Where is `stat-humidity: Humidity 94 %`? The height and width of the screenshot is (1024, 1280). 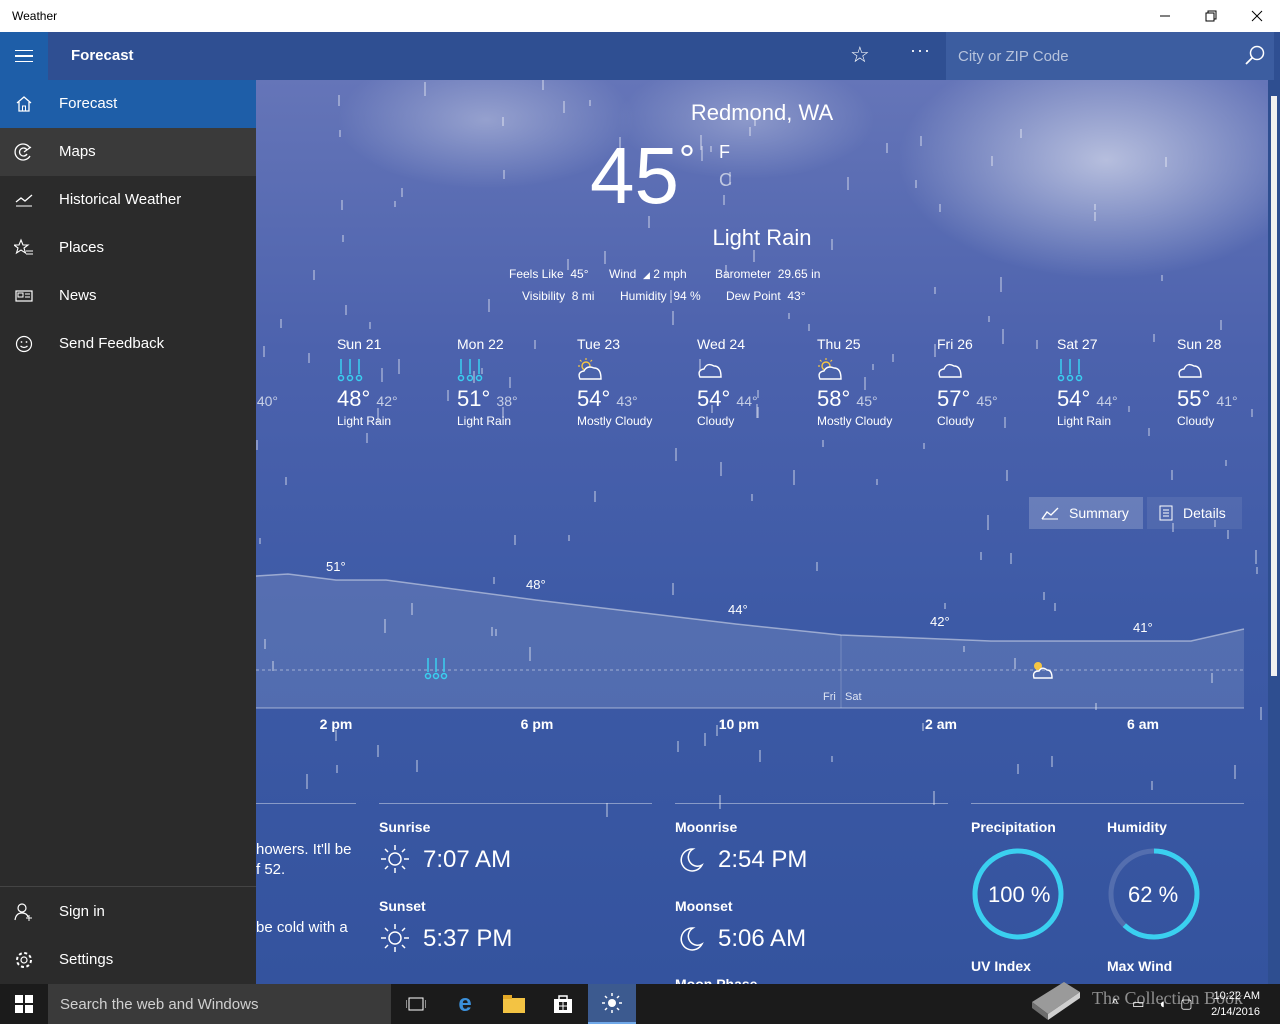
stat-humidity: Humidity 94 % is located at coordinates (660, 296).